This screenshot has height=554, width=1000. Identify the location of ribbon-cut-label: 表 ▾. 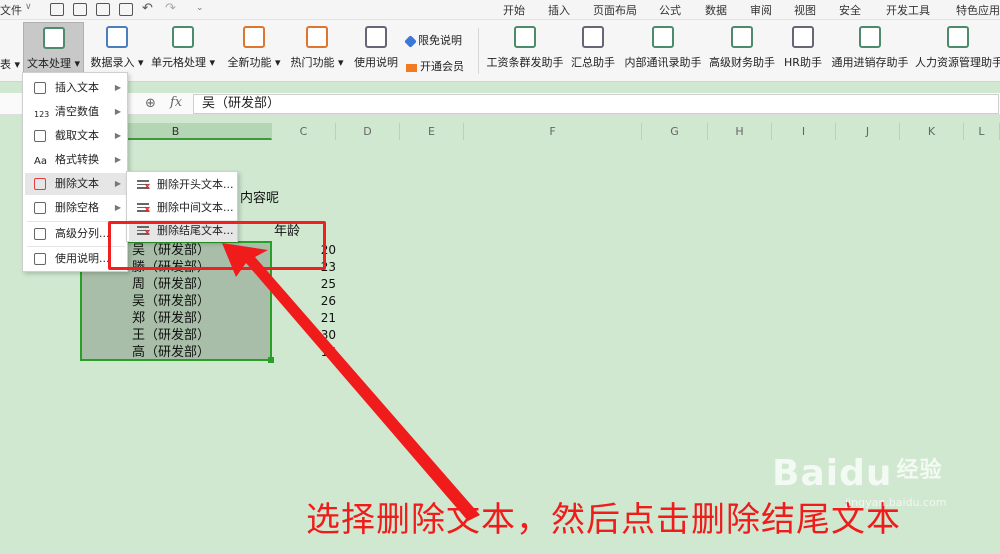
(10, 64).